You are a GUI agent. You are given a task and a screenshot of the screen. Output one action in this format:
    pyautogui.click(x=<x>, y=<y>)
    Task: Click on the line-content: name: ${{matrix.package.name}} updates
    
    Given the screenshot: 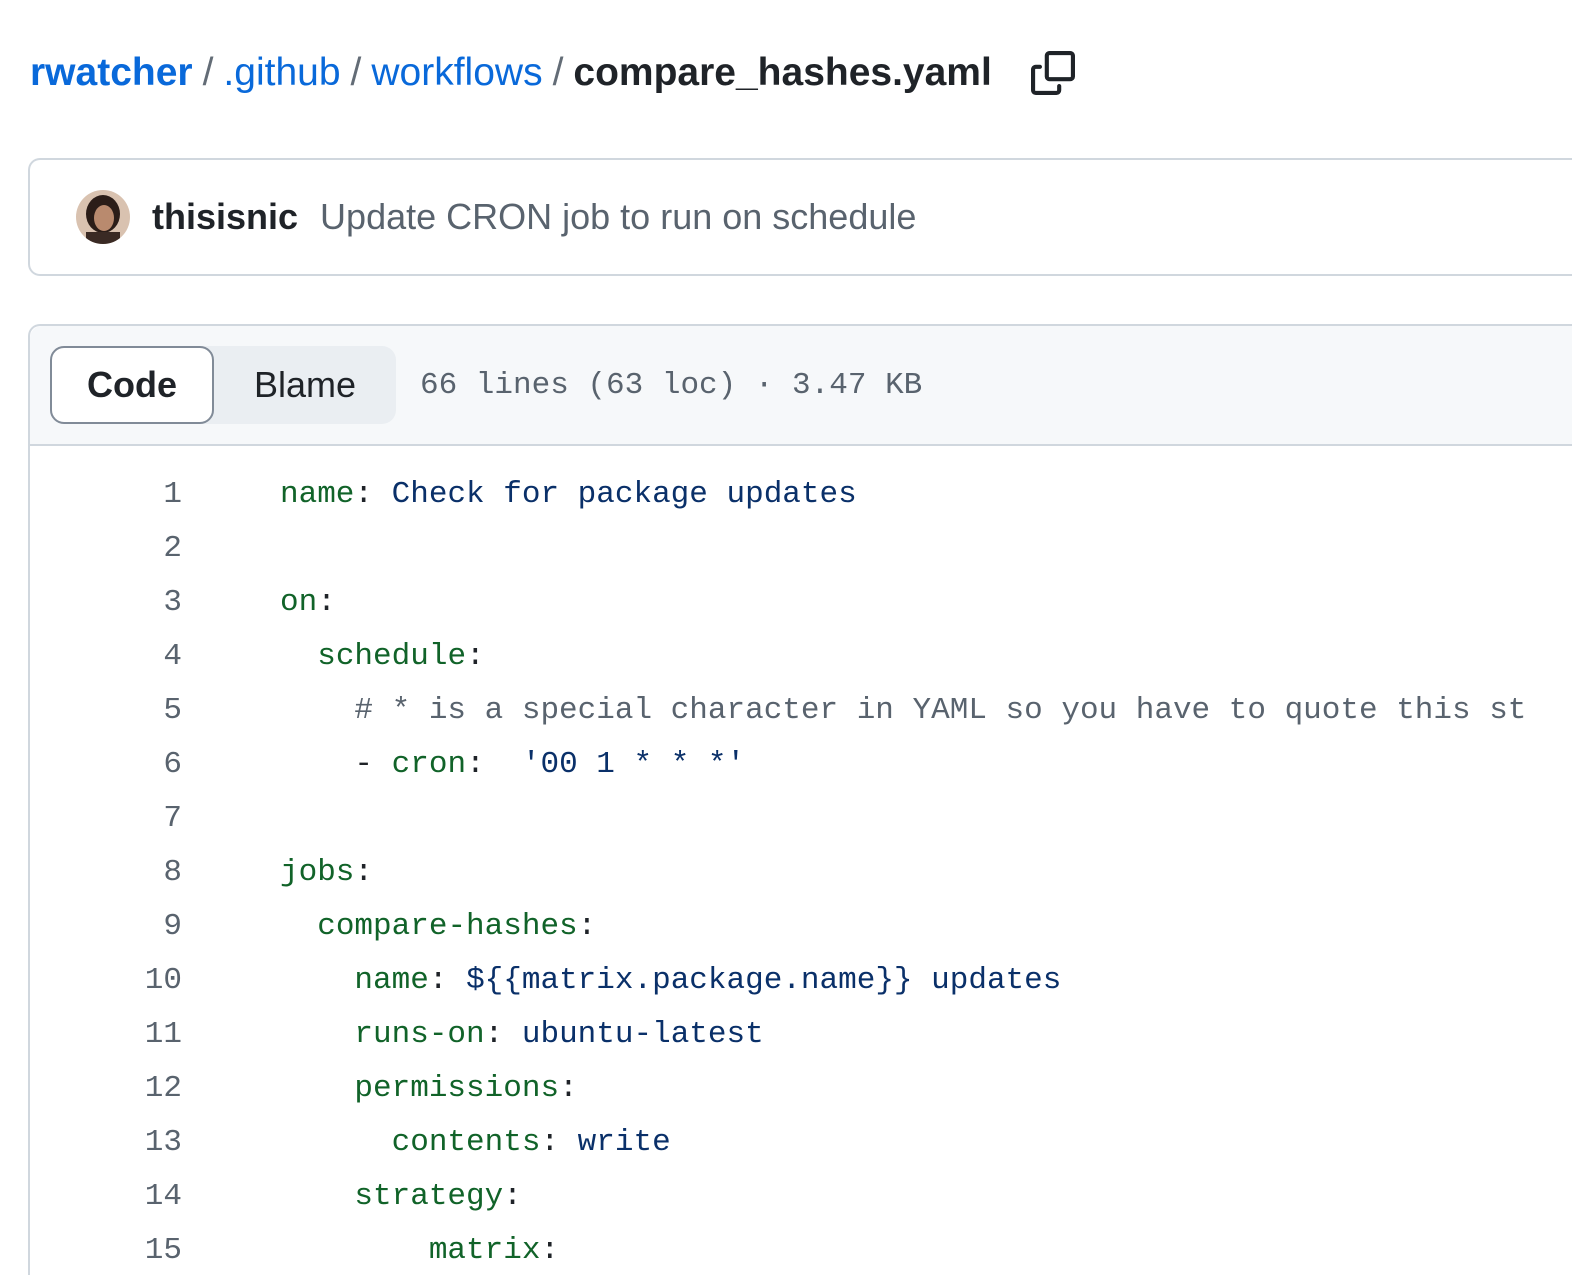 What is the action you would take?
    pyautogui.click(x=670, y=980)
    